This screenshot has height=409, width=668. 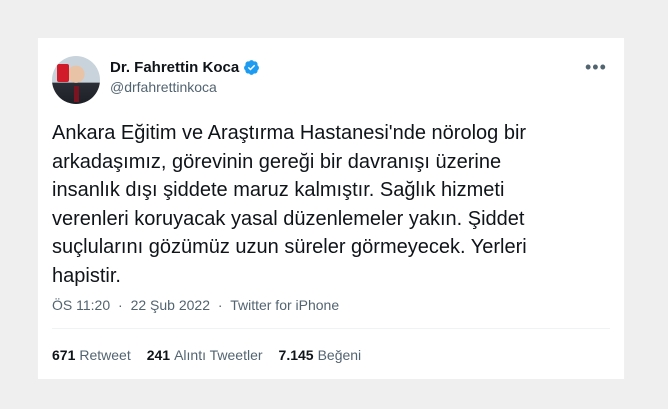 I want to click on flag-icon, so click(x=63, y=73).